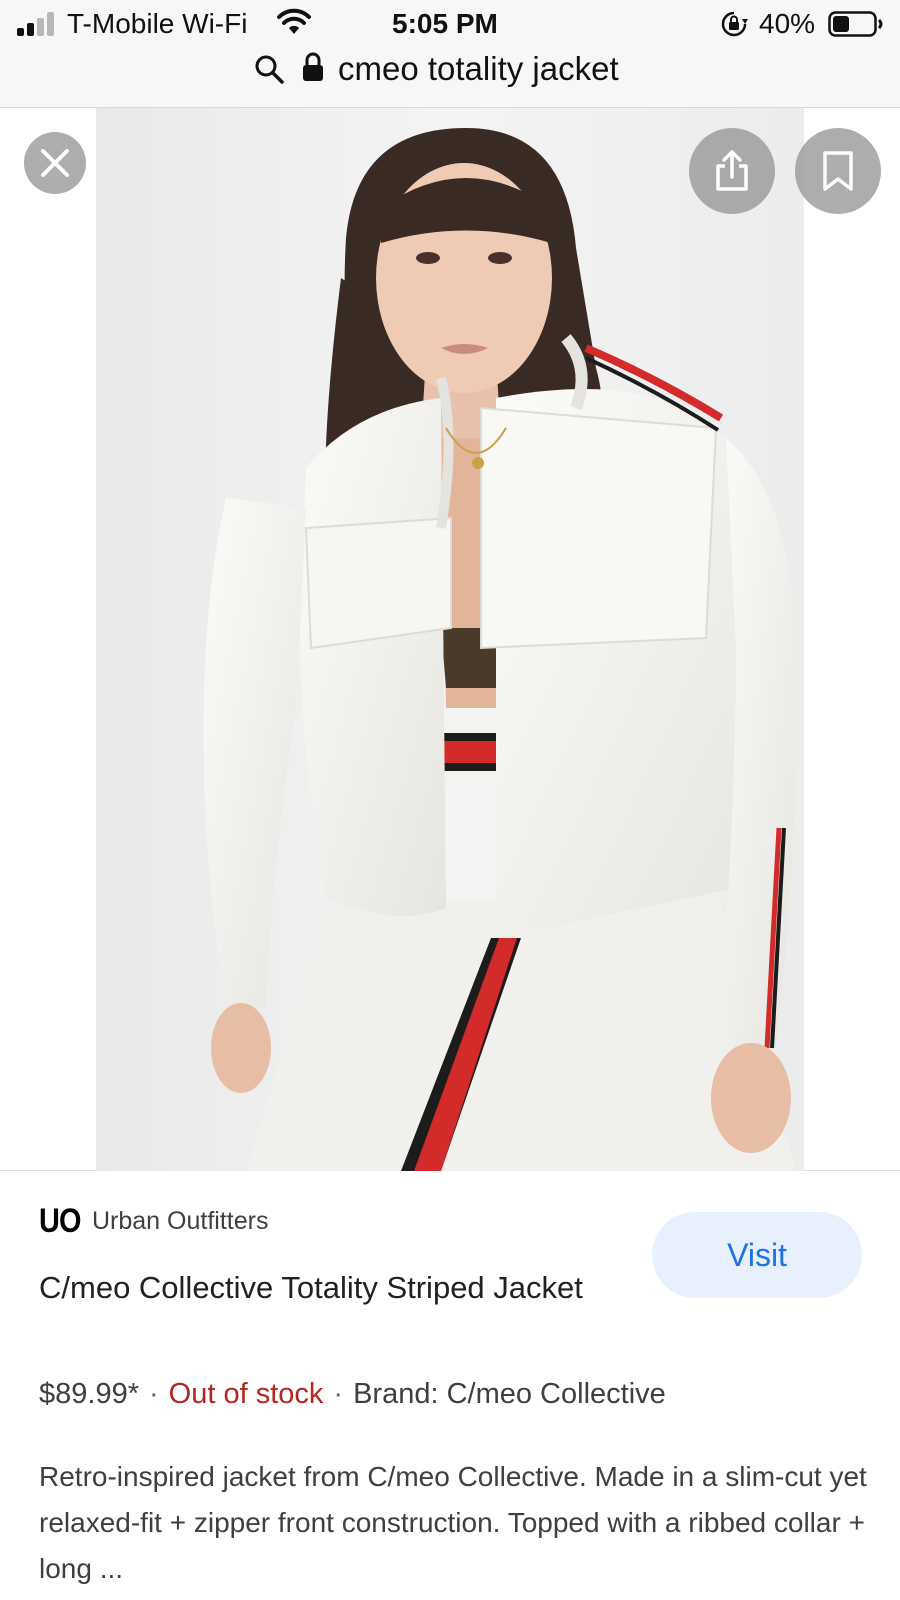 The height and width of the screenshot is (1600, 900). What do you see at coordinates (855, 24) in the screenshot?
I see `battery-icon` at bounding box center [855, 24].